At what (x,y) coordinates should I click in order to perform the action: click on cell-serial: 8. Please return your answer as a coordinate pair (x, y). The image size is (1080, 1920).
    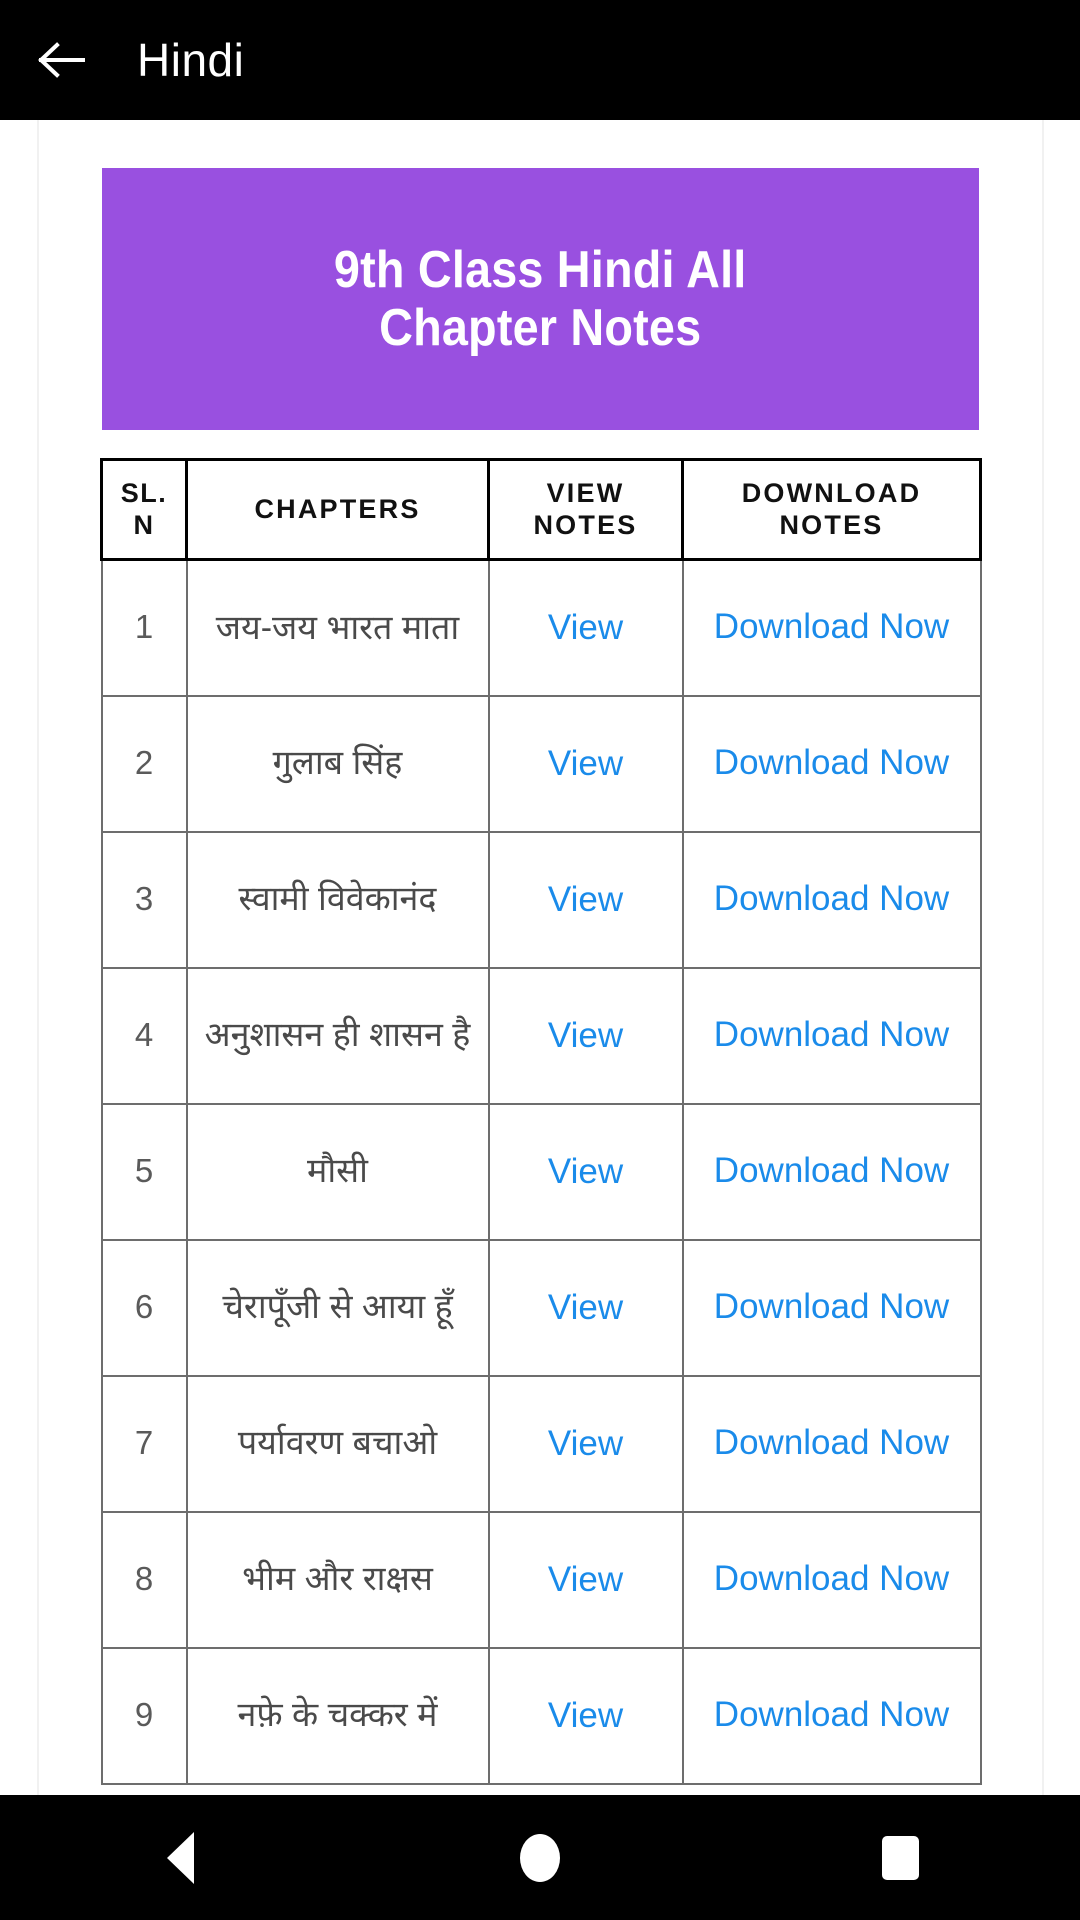
    Looking at the image, I should click on (144, 1579).